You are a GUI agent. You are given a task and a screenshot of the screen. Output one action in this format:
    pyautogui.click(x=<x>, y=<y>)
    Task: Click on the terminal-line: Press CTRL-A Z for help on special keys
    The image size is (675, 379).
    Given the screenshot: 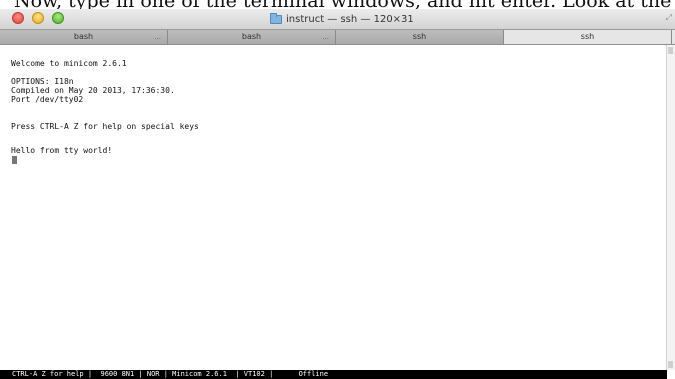 What is the action you would take?
    pyautogui.click(x=105, y=126)
    